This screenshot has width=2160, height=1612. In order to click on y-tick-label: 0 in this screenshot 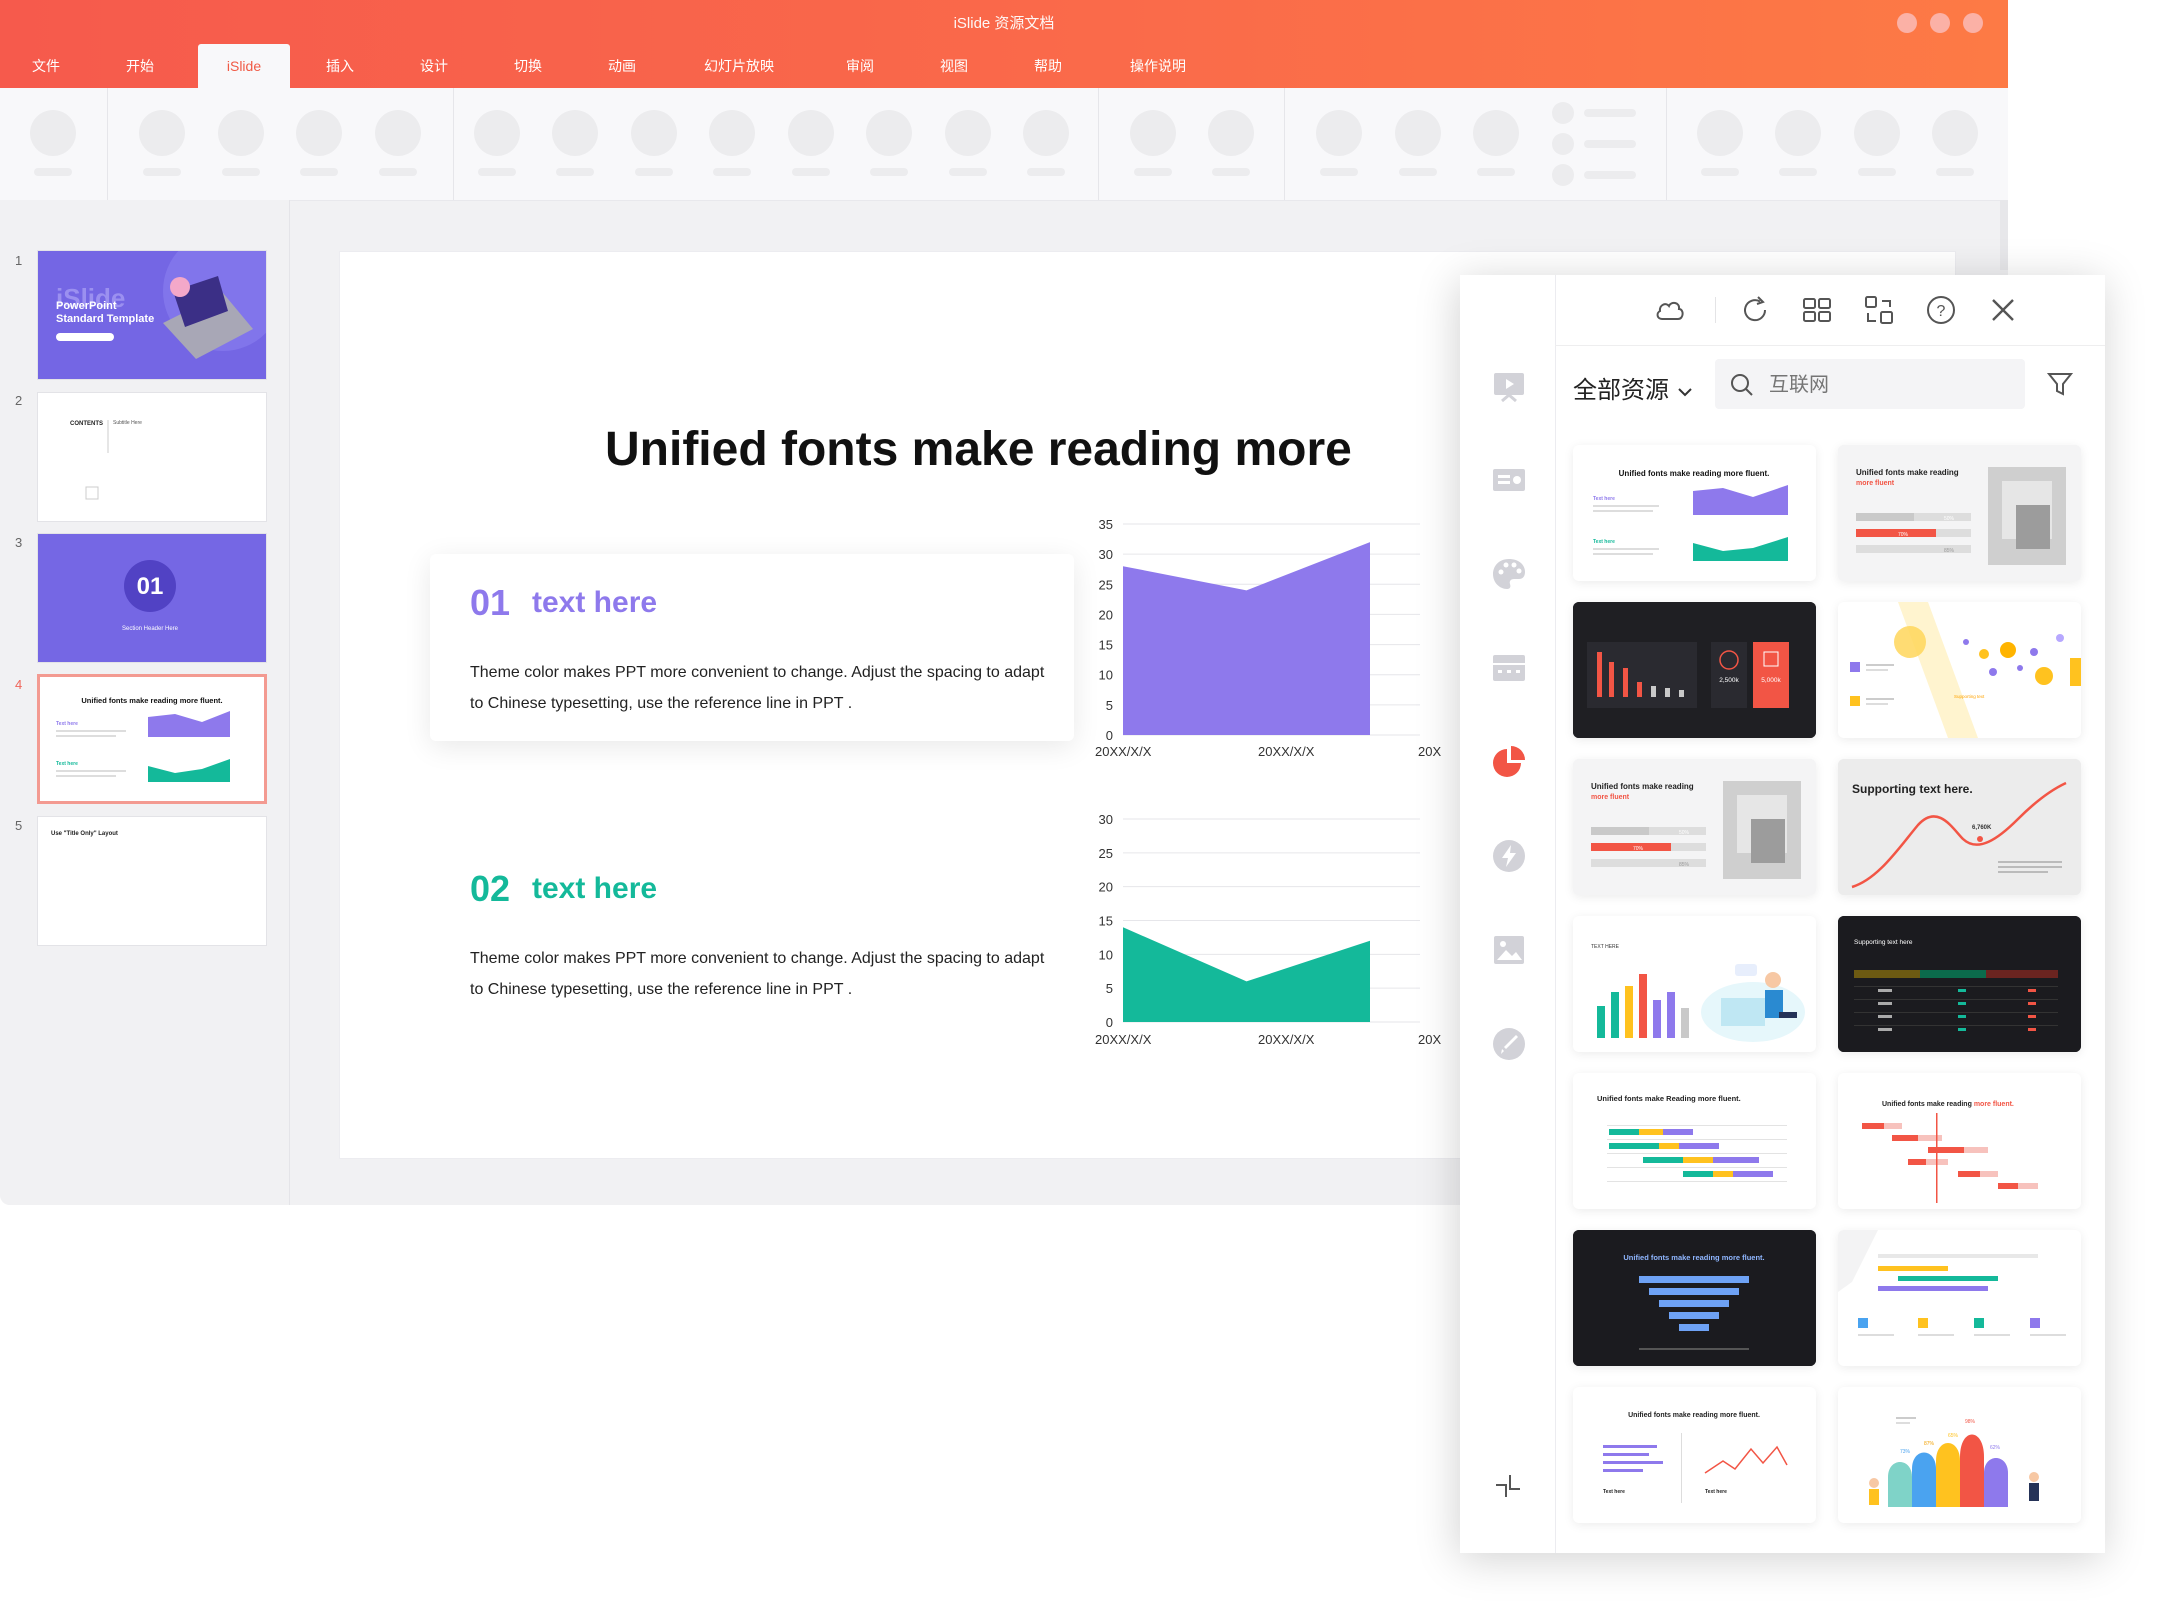, I will do `click(1109, 1022)`.